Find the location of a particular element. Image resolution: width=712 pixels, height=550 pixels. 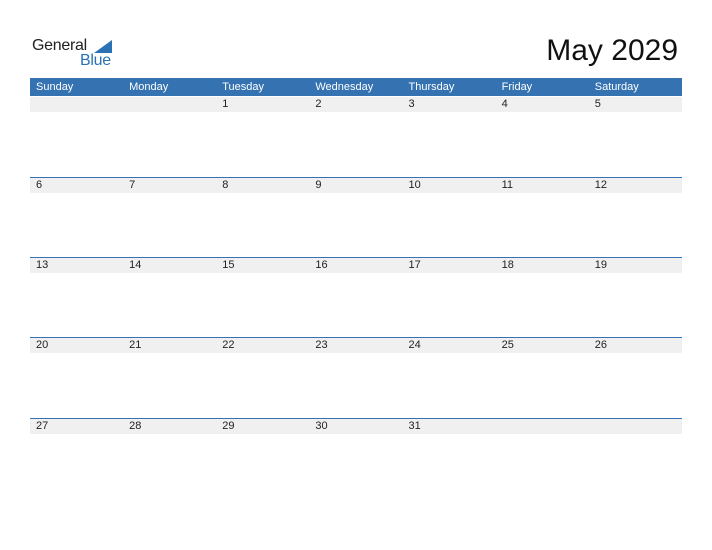

day-cell: 15 is located at coordinates (228, 265).